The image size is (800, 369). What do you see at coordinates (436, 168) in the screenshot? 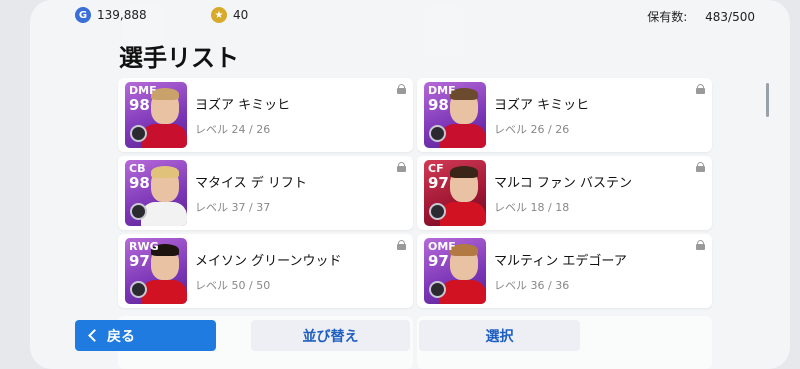
I see `player-position: CF` at bounding box center [436, 168].